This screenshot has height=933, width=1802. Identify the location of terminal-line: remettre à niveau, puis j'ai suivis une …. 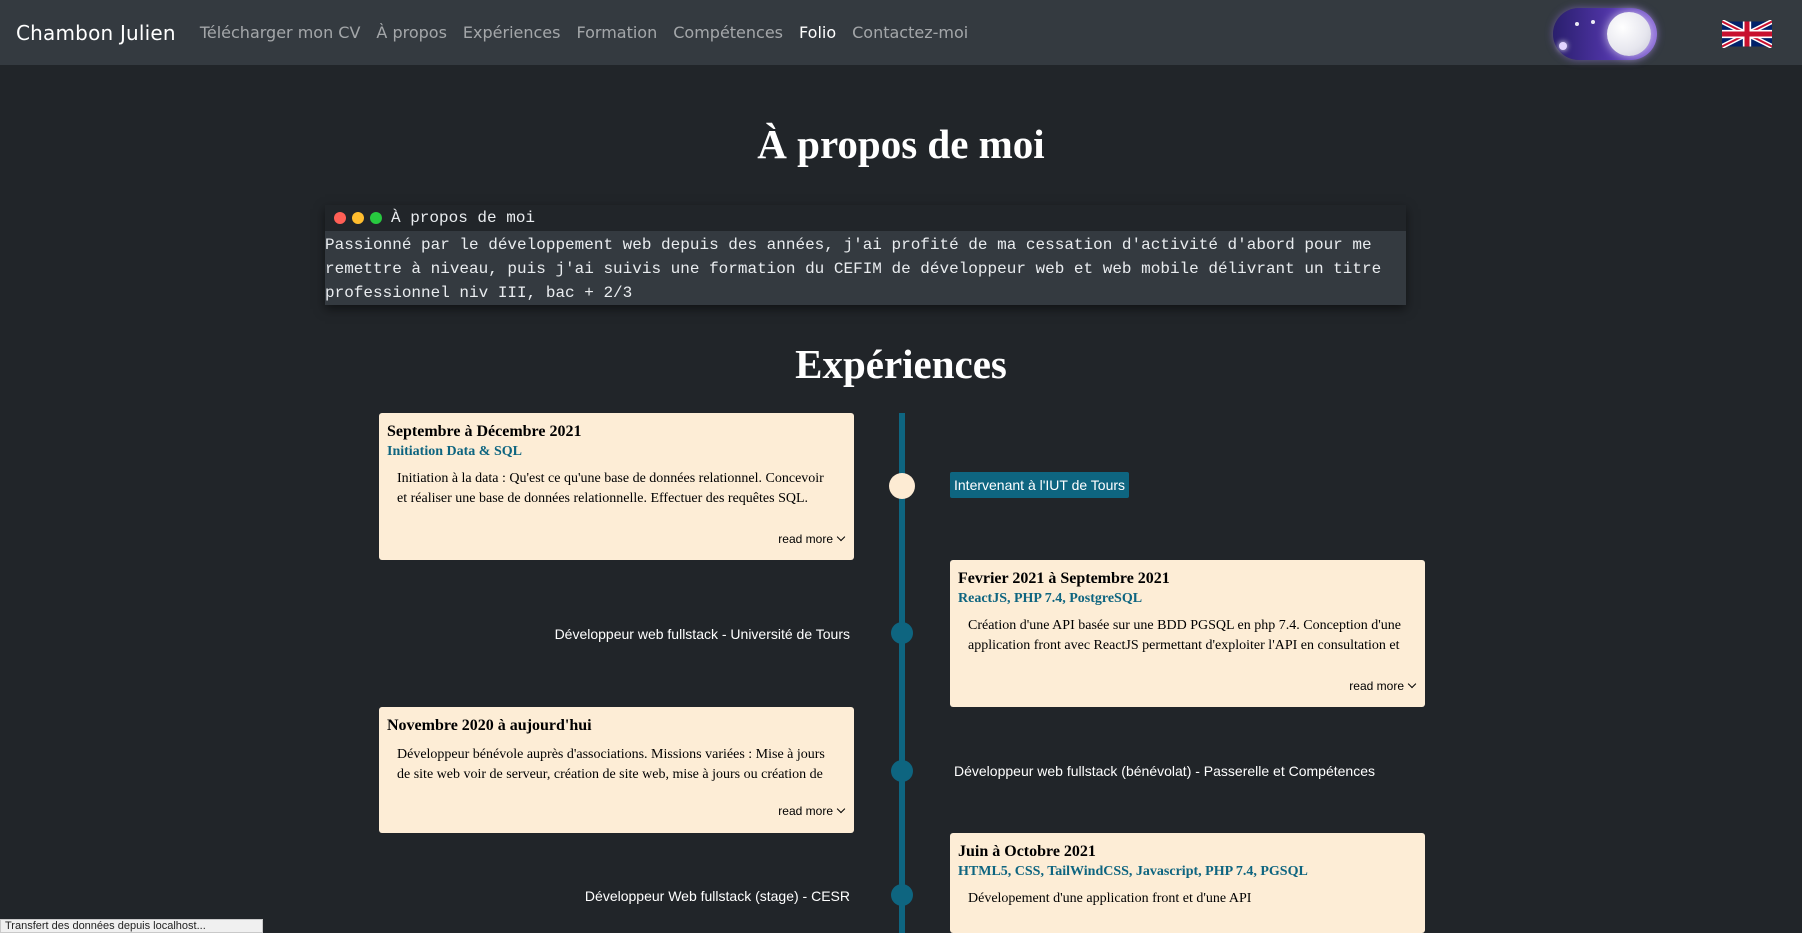
(853, 269).